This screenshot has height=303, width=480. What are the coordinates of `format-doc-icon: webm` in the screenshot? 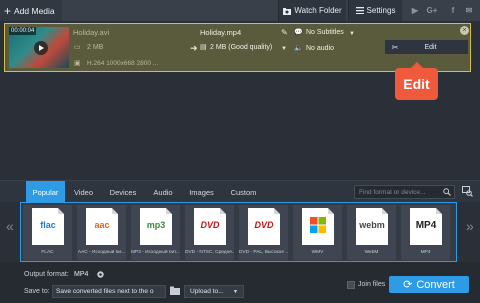 It's located at (372, 226).